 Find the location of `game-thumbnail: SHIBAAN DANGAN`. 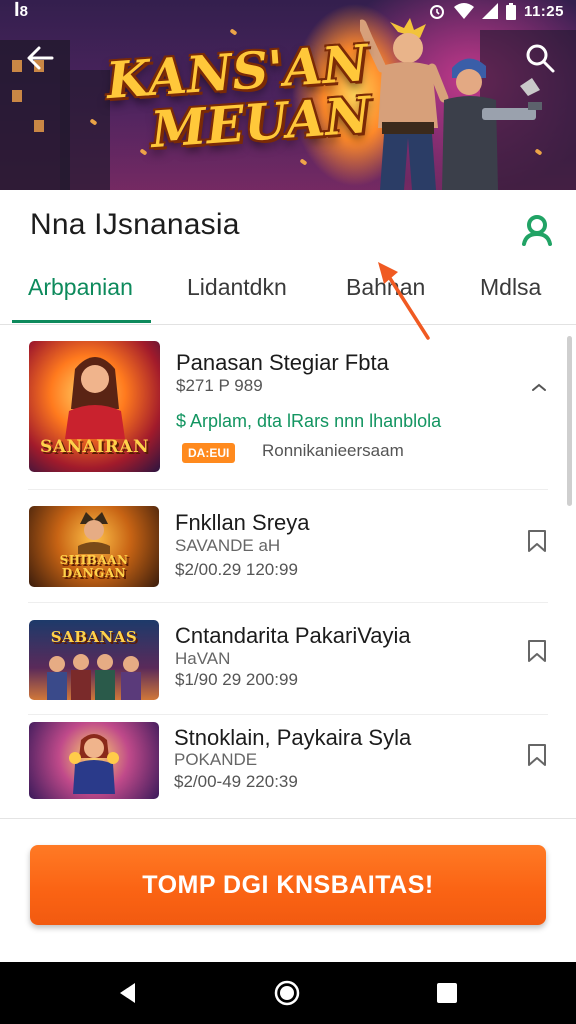

game-thumbnail: SHIBAAN DANGAN is located at coordinates (94, 546).